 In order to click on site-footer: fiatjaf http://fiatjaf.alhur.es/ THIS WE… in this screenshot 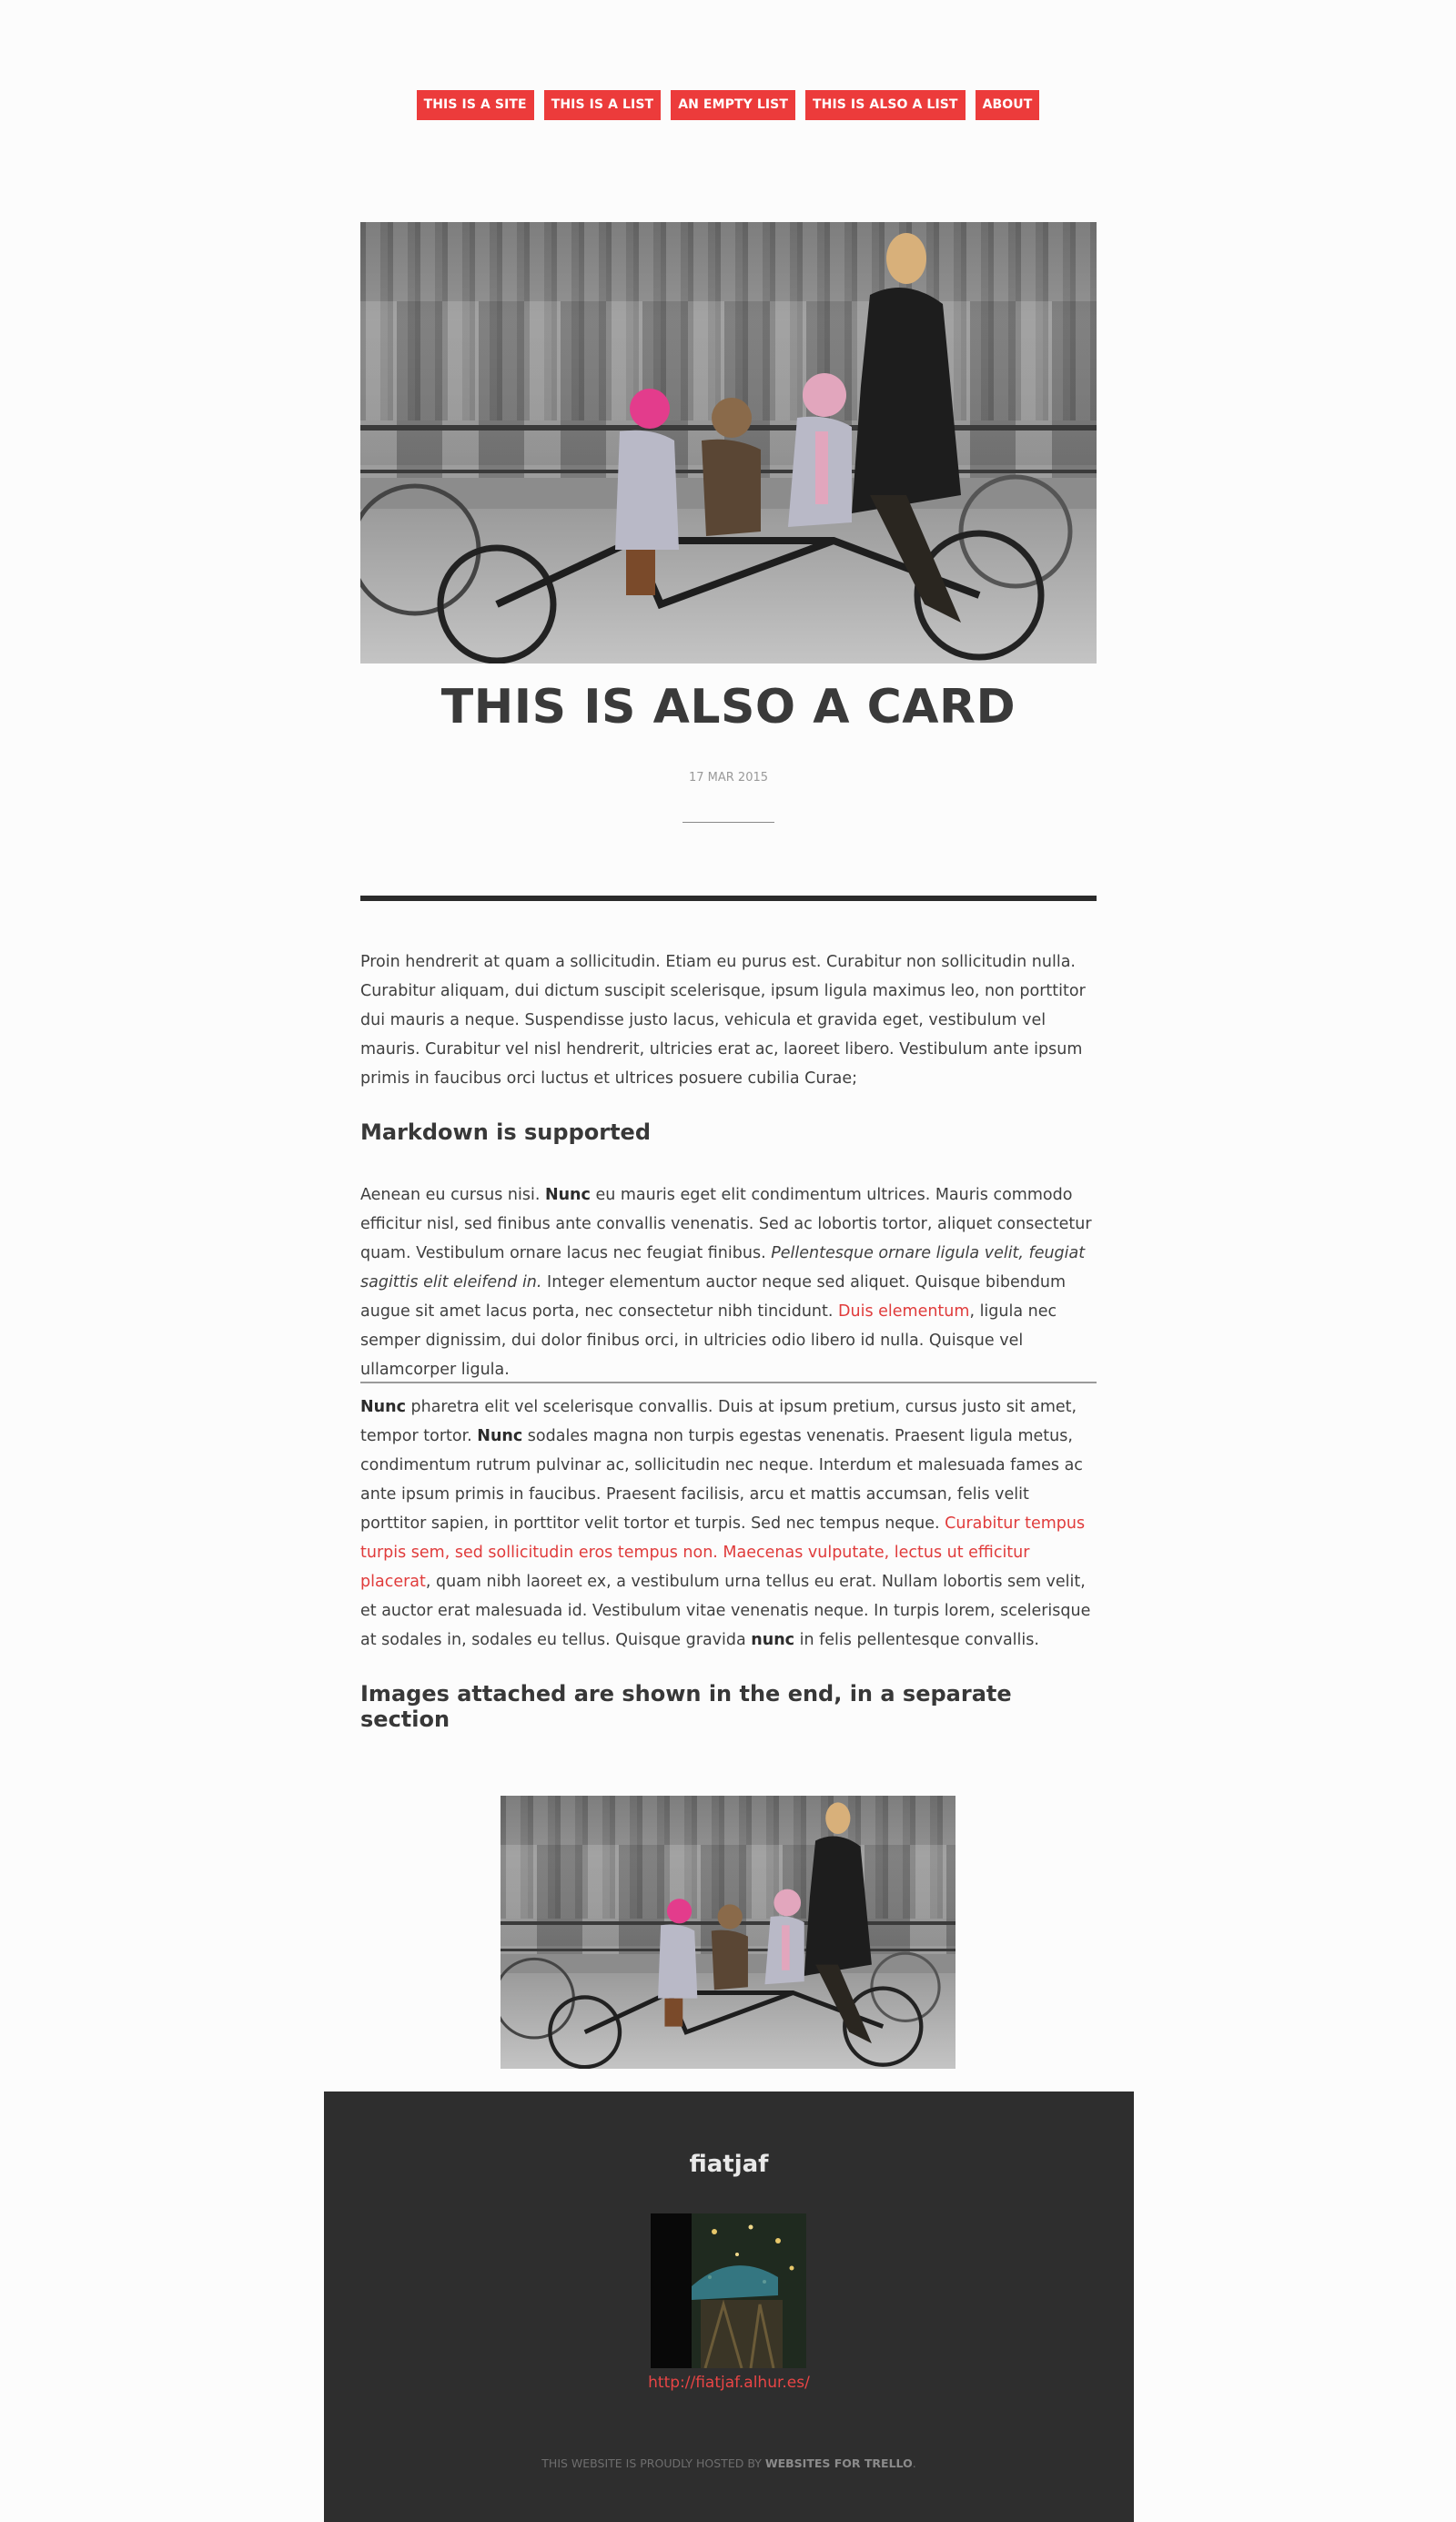, I will do `click(729, 2307)`.